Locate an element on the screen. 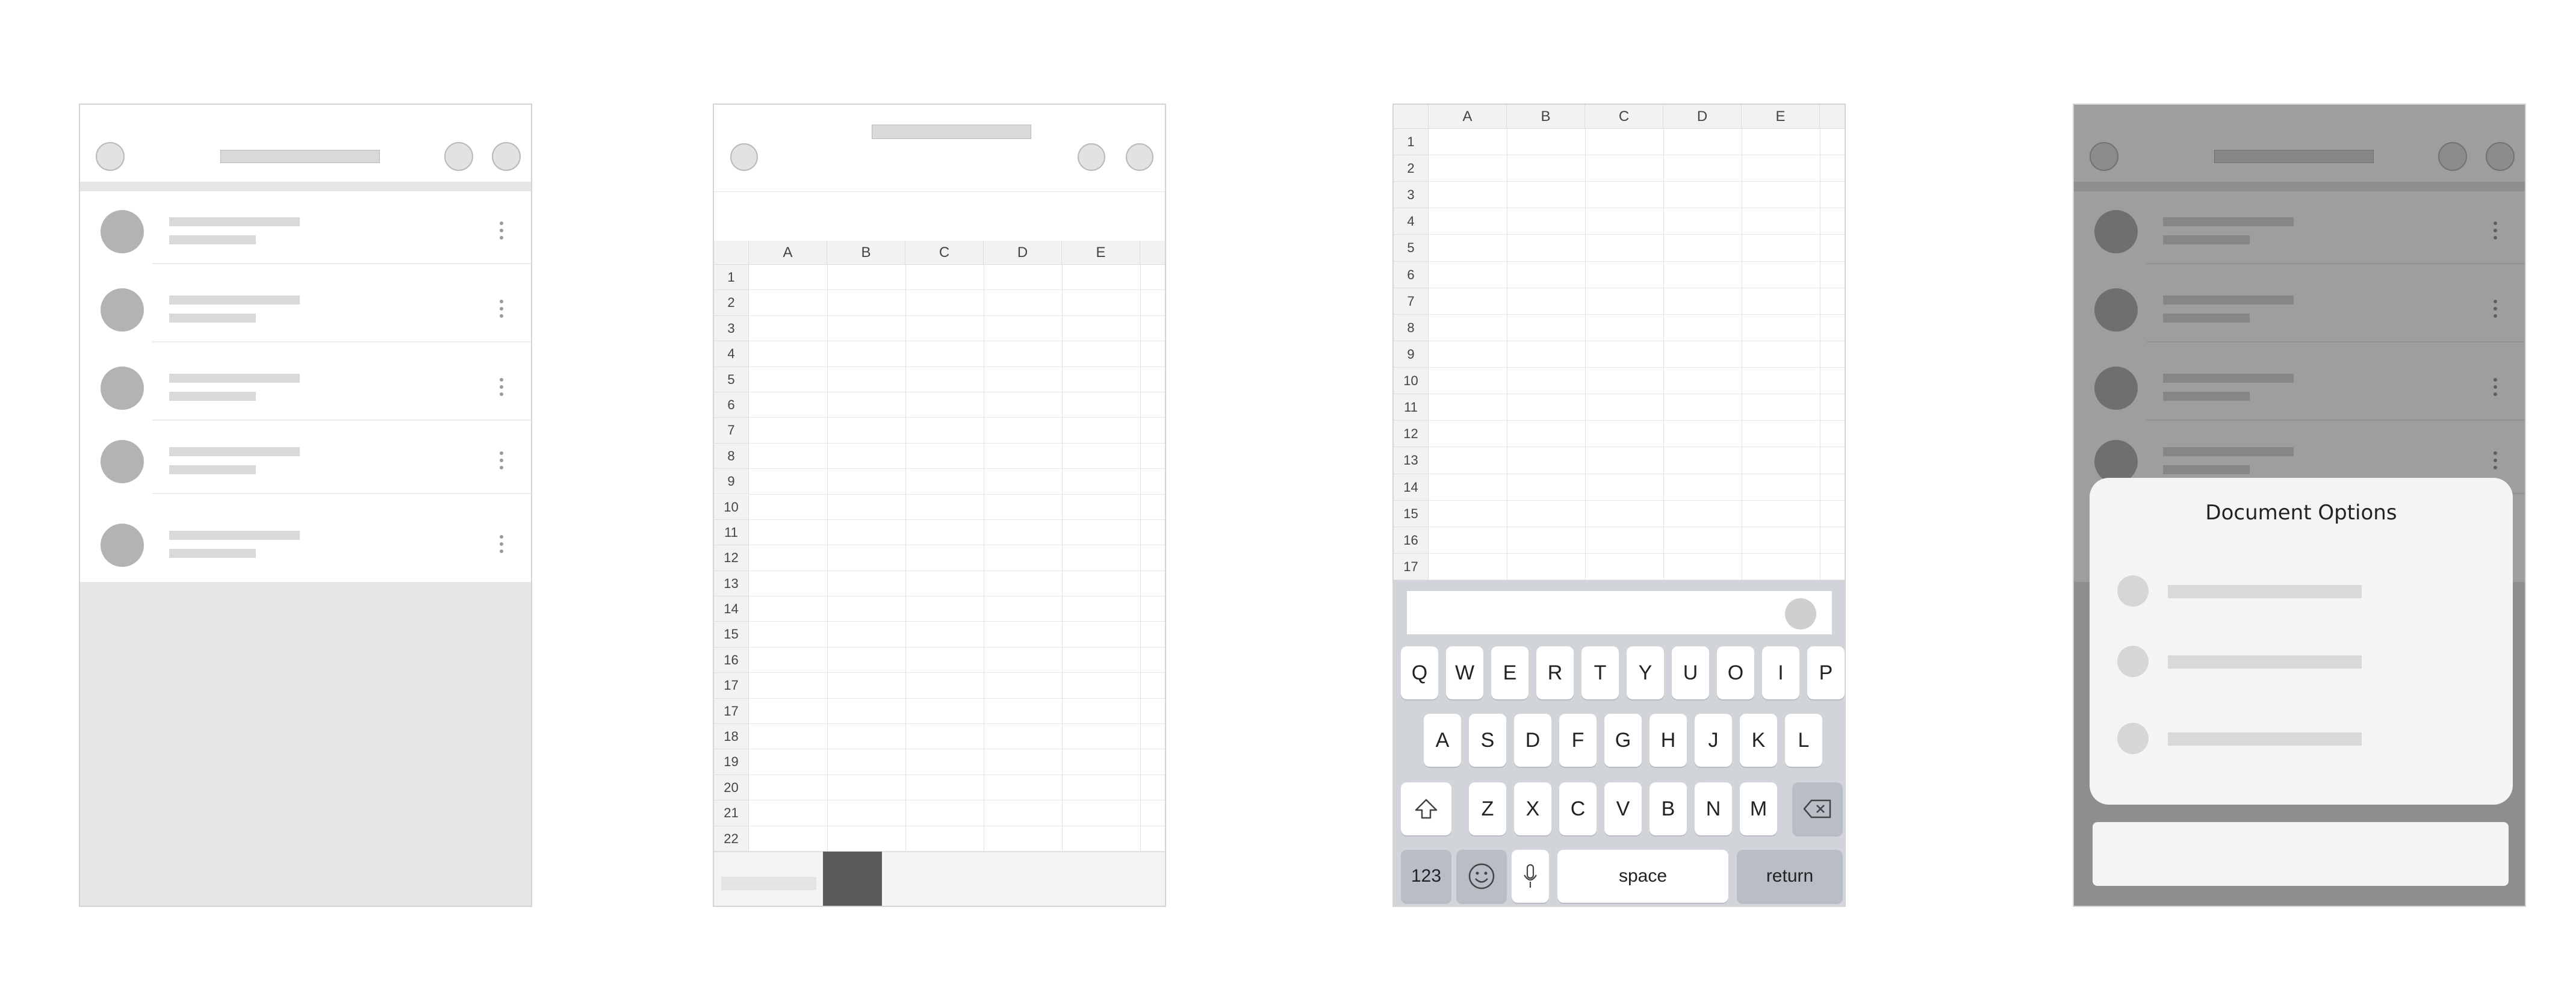 This screenshot has height=990, width=2576. key-l: L is located at coordinates (1803, 740).